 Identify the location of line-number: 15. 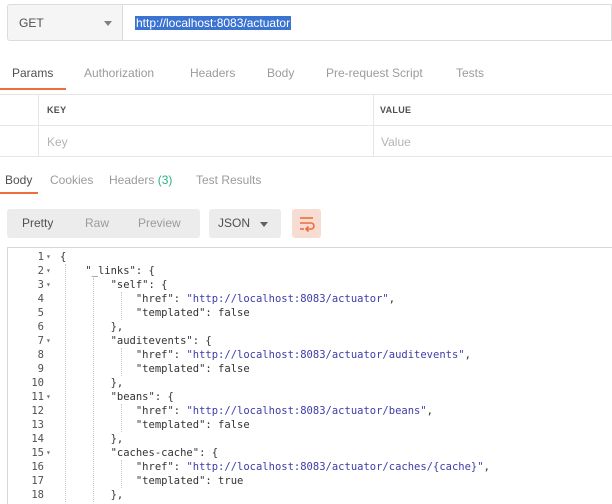
(37, 453).